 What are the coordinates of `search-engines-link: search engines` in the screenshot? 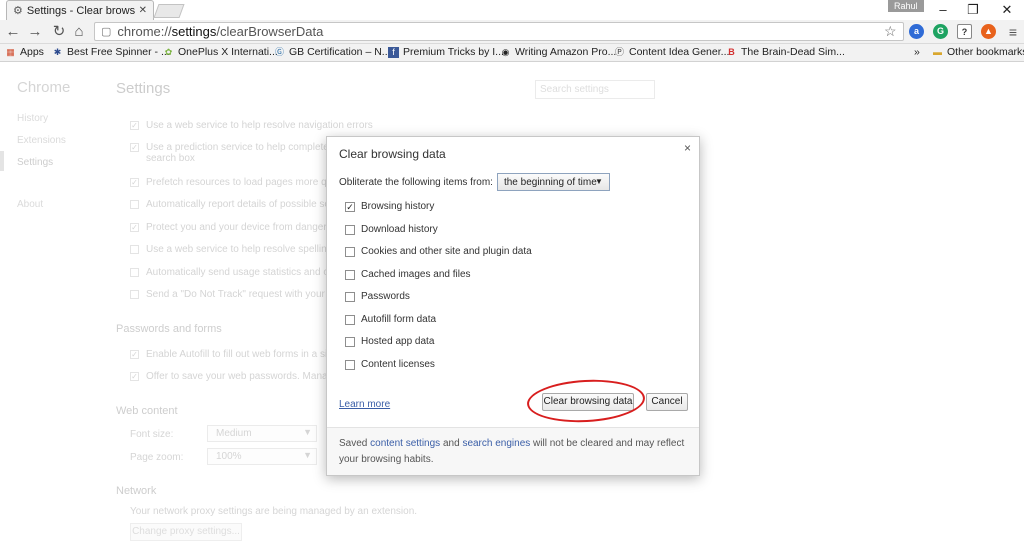 It's located at (496, 443).